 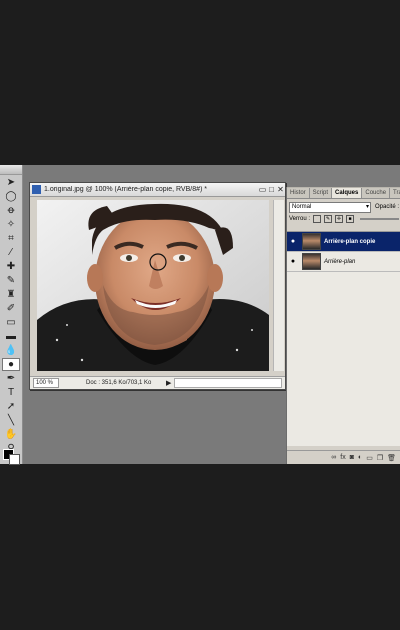 I want to click on layers-list: ● Arrière-plan copie ● Arrière-plan, so click(x=343, y=338).